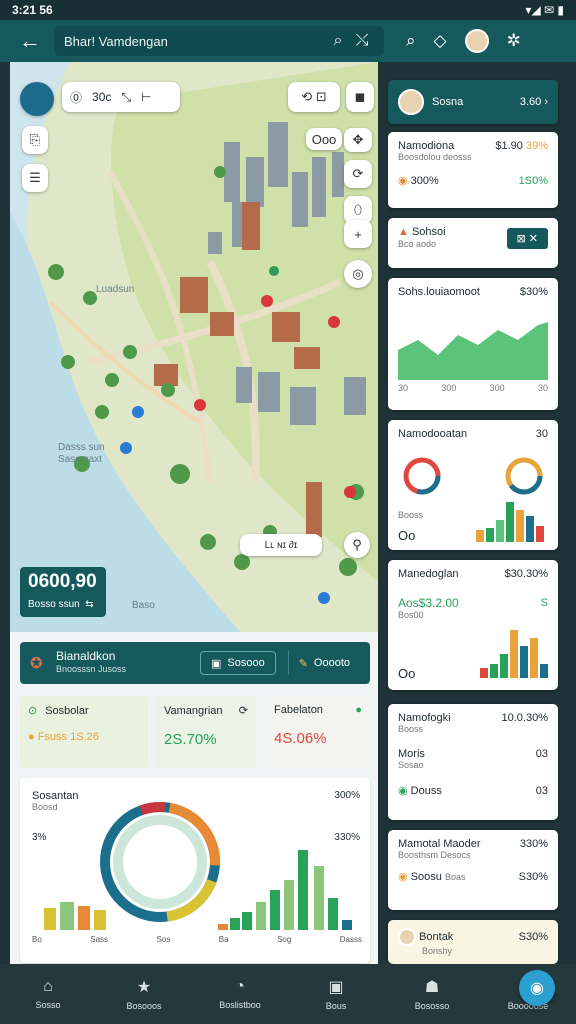 The width and height of the screenshot is (576, 1024). I want to click on pencil-icon: ✎, so click(303, 663).